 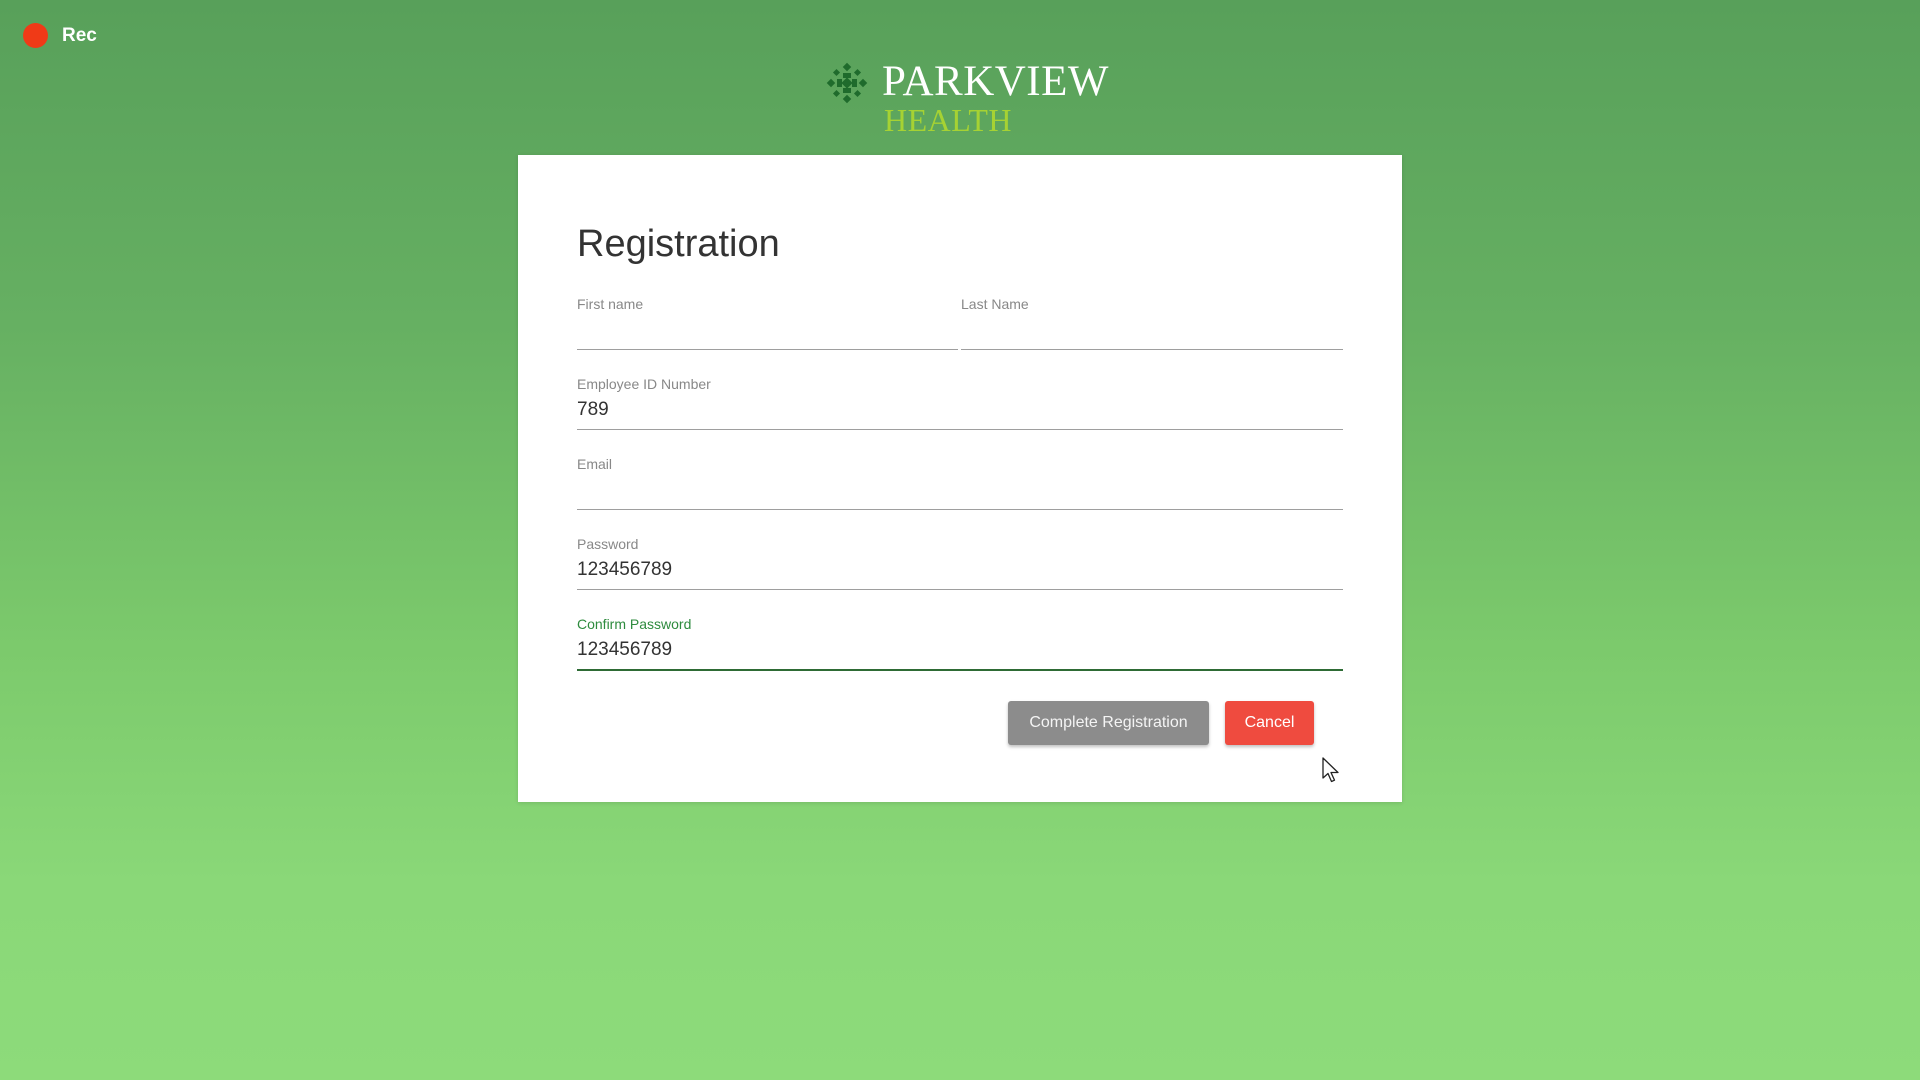 I want to click on complete-registration-button: Complete Registration, so click(x=1108, y=723).